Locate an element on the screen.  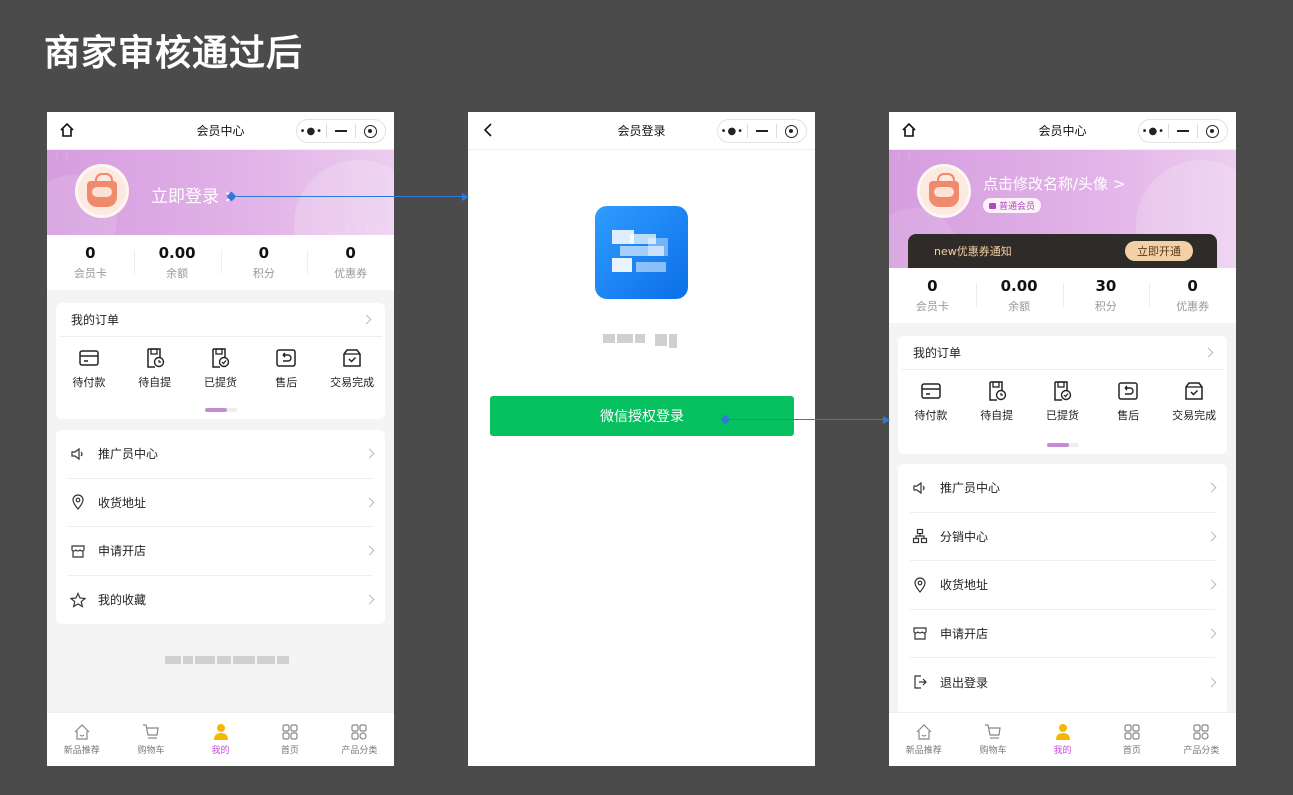
menu-favorites: 我的收藏 is located at coordinates (221, 600).